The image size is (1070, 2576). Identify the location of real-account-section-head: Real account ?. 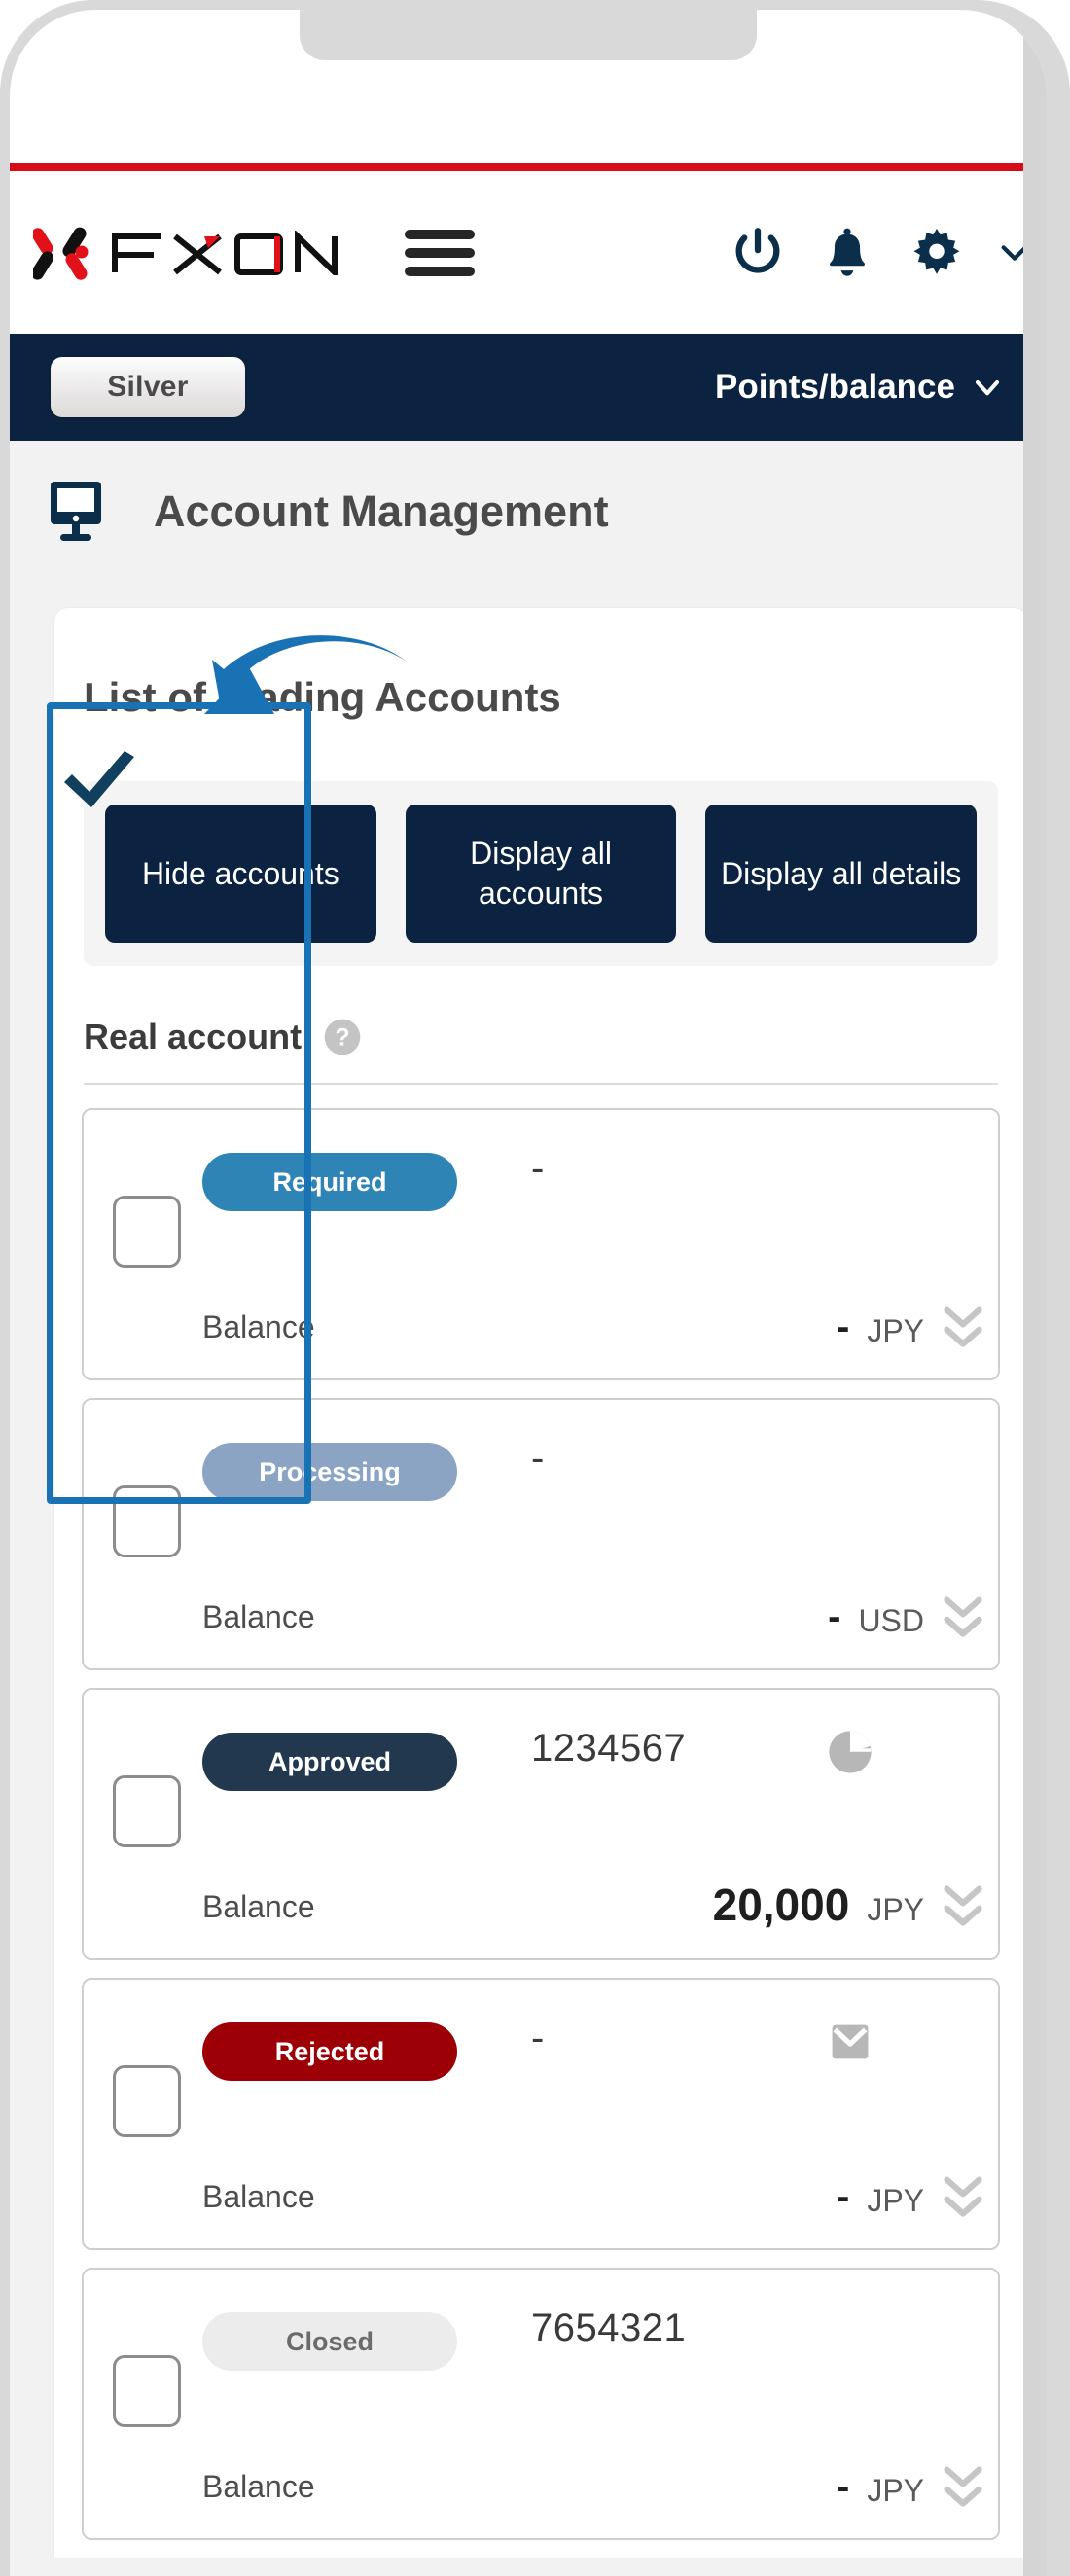
(555, 1037).